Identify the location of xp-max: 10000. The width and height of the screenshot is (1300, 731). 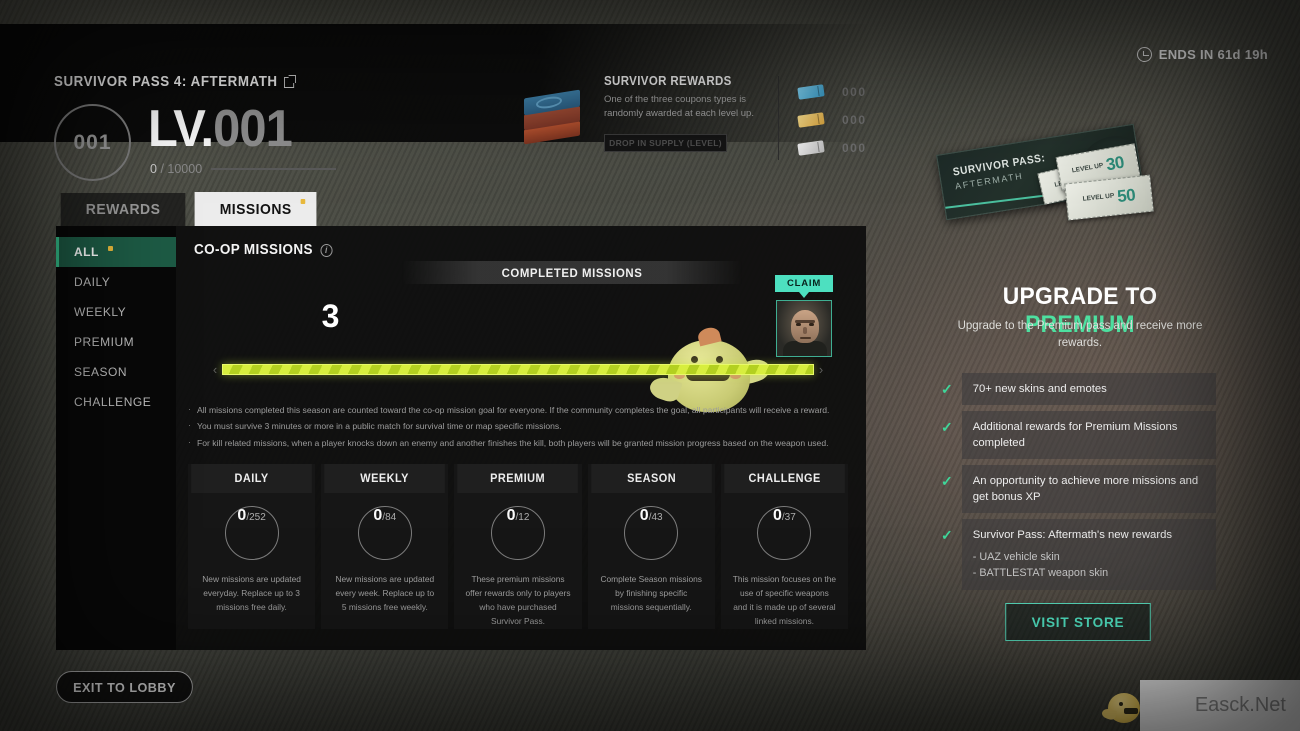
(185, 169).